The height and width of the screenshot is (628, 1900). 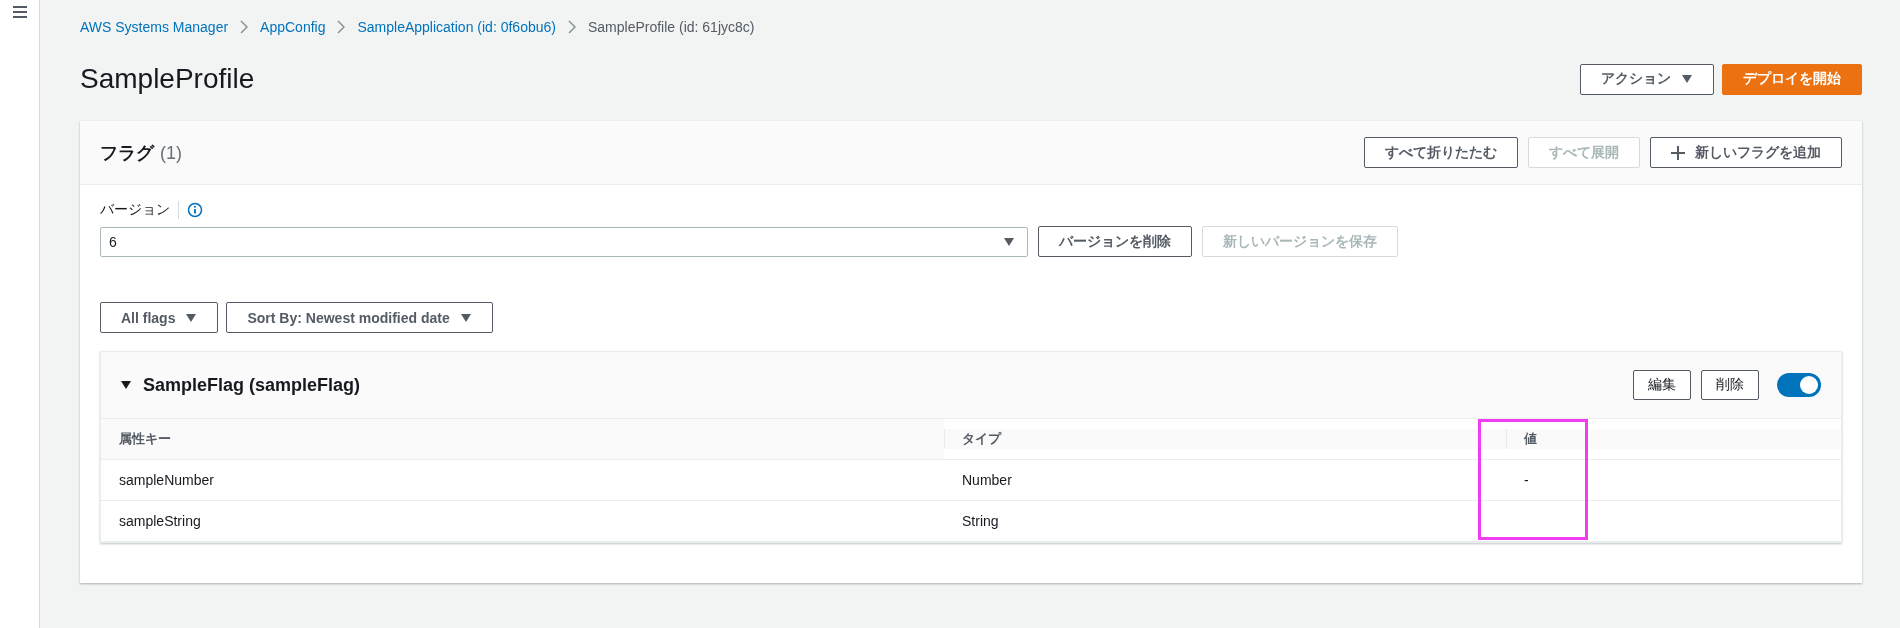 What do you see at coordinates (160, 521) in the screenshot?
I see `table-cell: sampleString` at bounding box center [160, 521].